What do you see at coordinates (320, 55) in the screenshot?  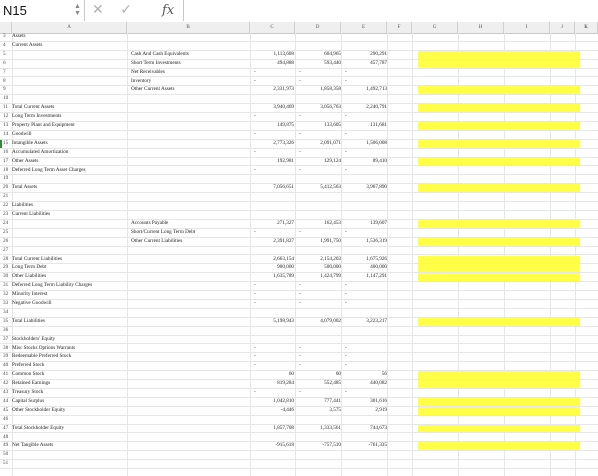 I see `cell-d: 604,965` at bounding box center [320, 55].